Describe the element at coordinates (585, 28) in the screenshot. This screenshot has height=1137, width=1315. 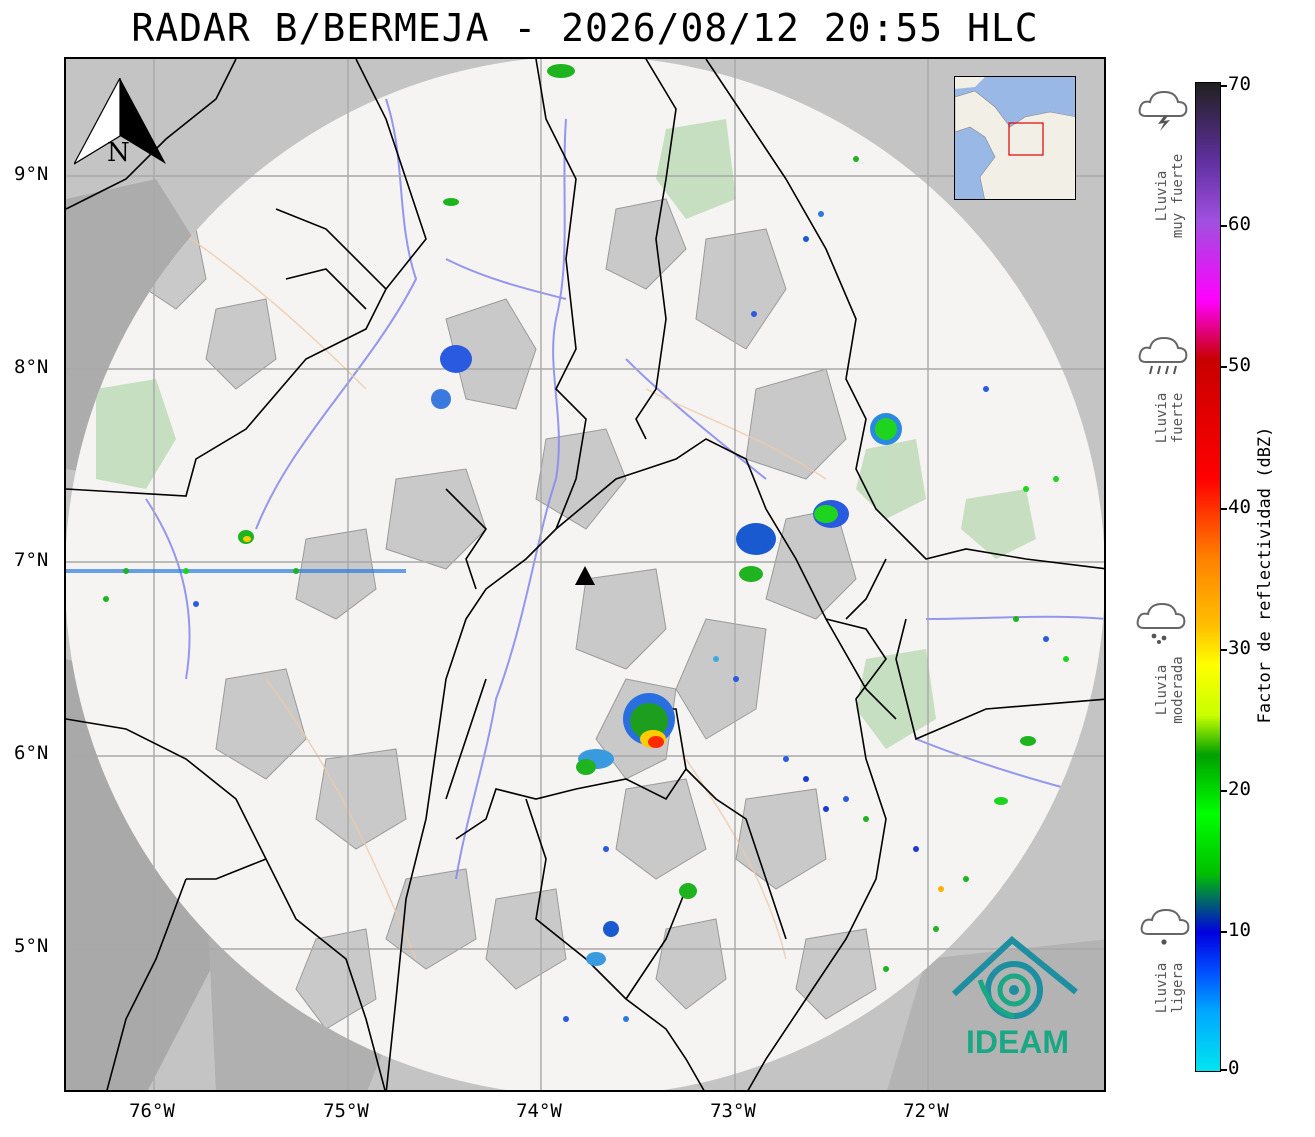
I see `map-title: RADAR B/BERMEJA - 2026/08/12 20:55 HLC` at that location.